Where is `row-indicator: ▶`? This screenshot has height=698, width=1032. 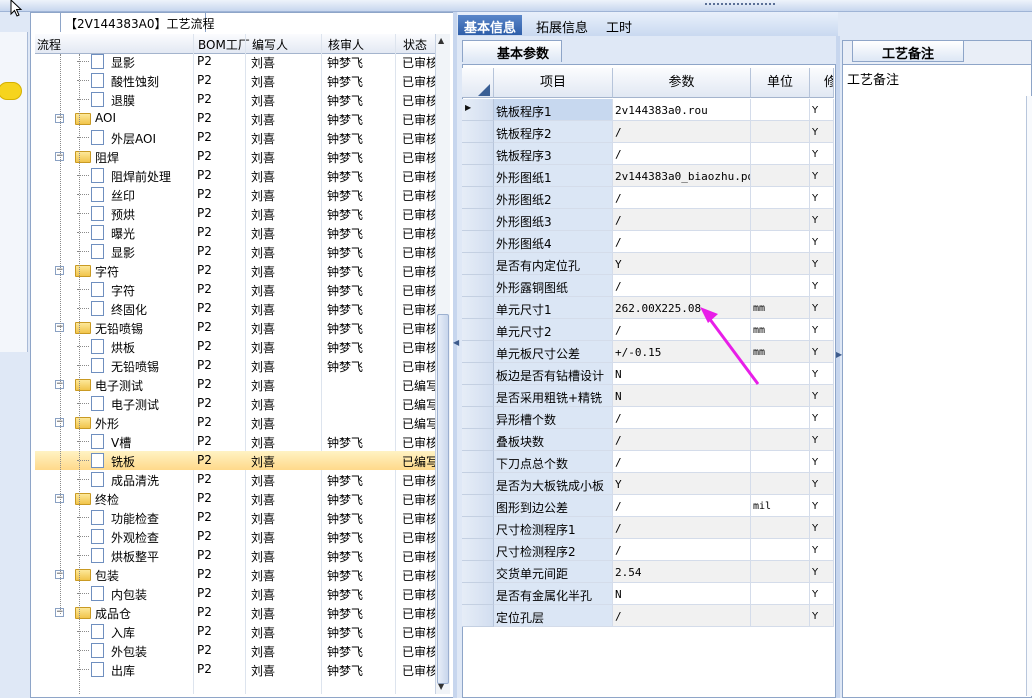 row-indicator: ▶ is located at coordinates (478, 110).